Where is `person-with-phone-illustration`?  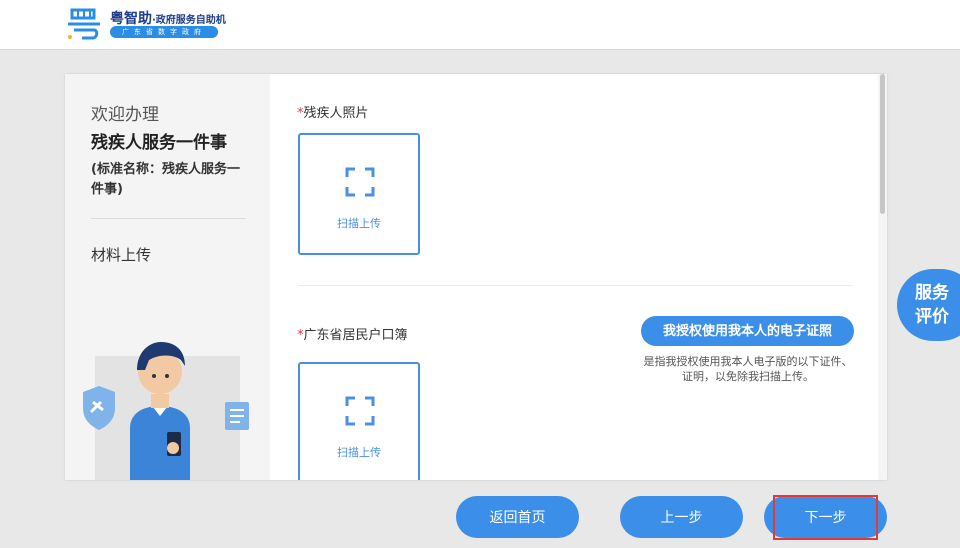 person-with-phone-illustration is located at coordinates (167, 408).